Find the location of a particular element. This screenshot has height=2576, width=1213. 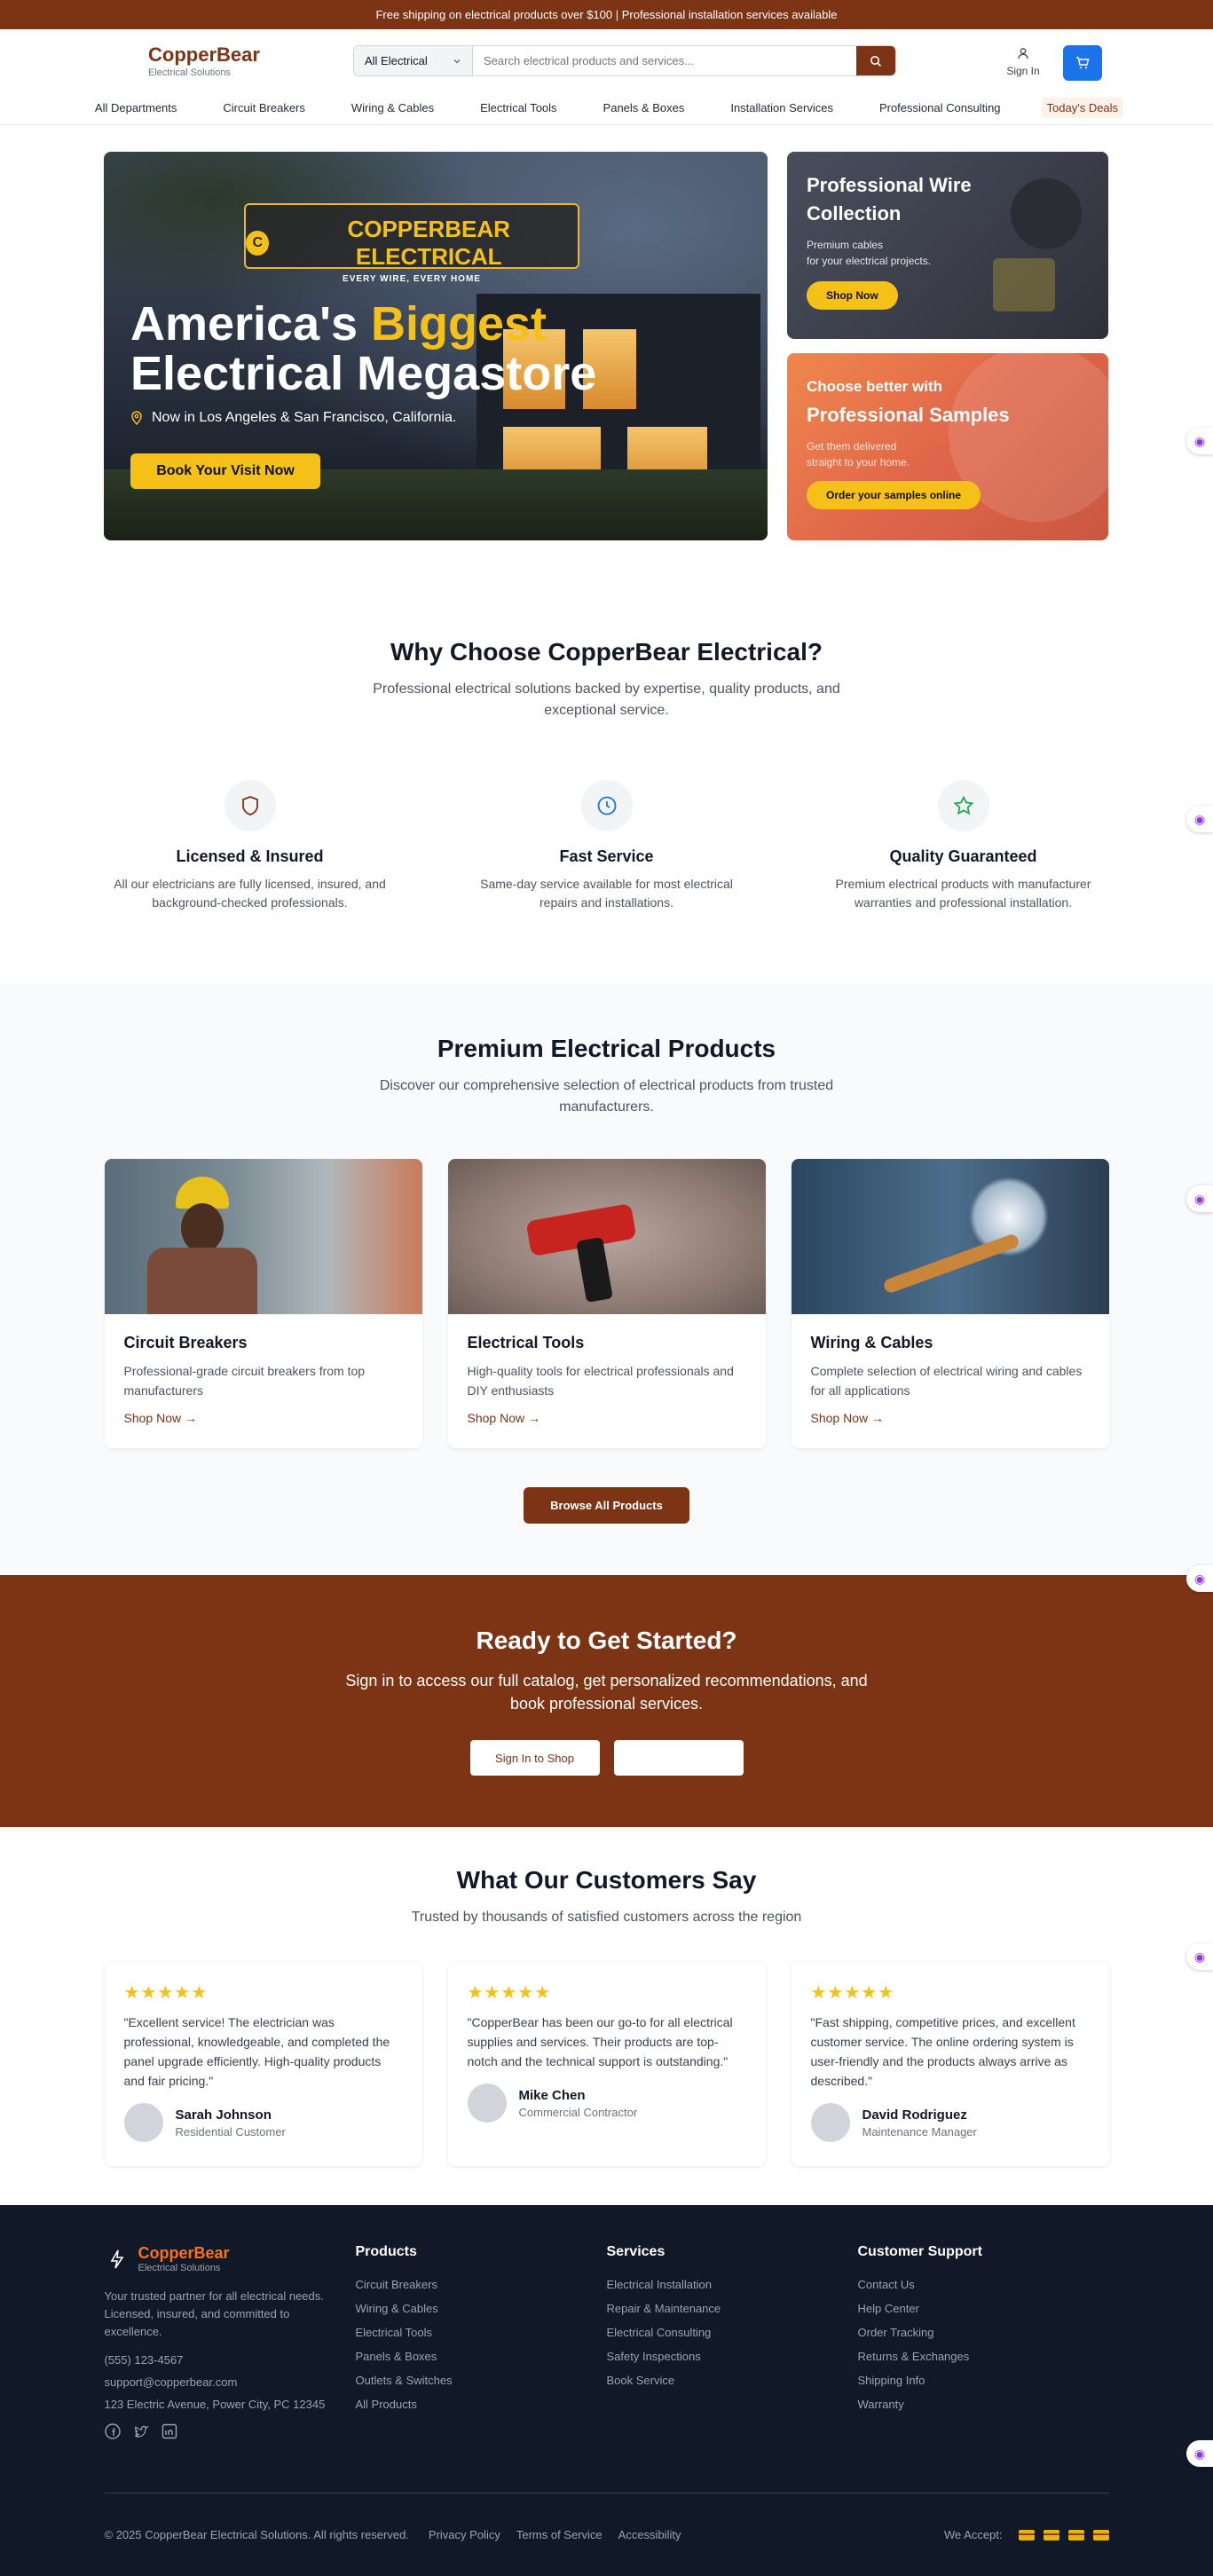

nav-panels-boxes: Panels & Boxes is located at coordinates (644, 108).